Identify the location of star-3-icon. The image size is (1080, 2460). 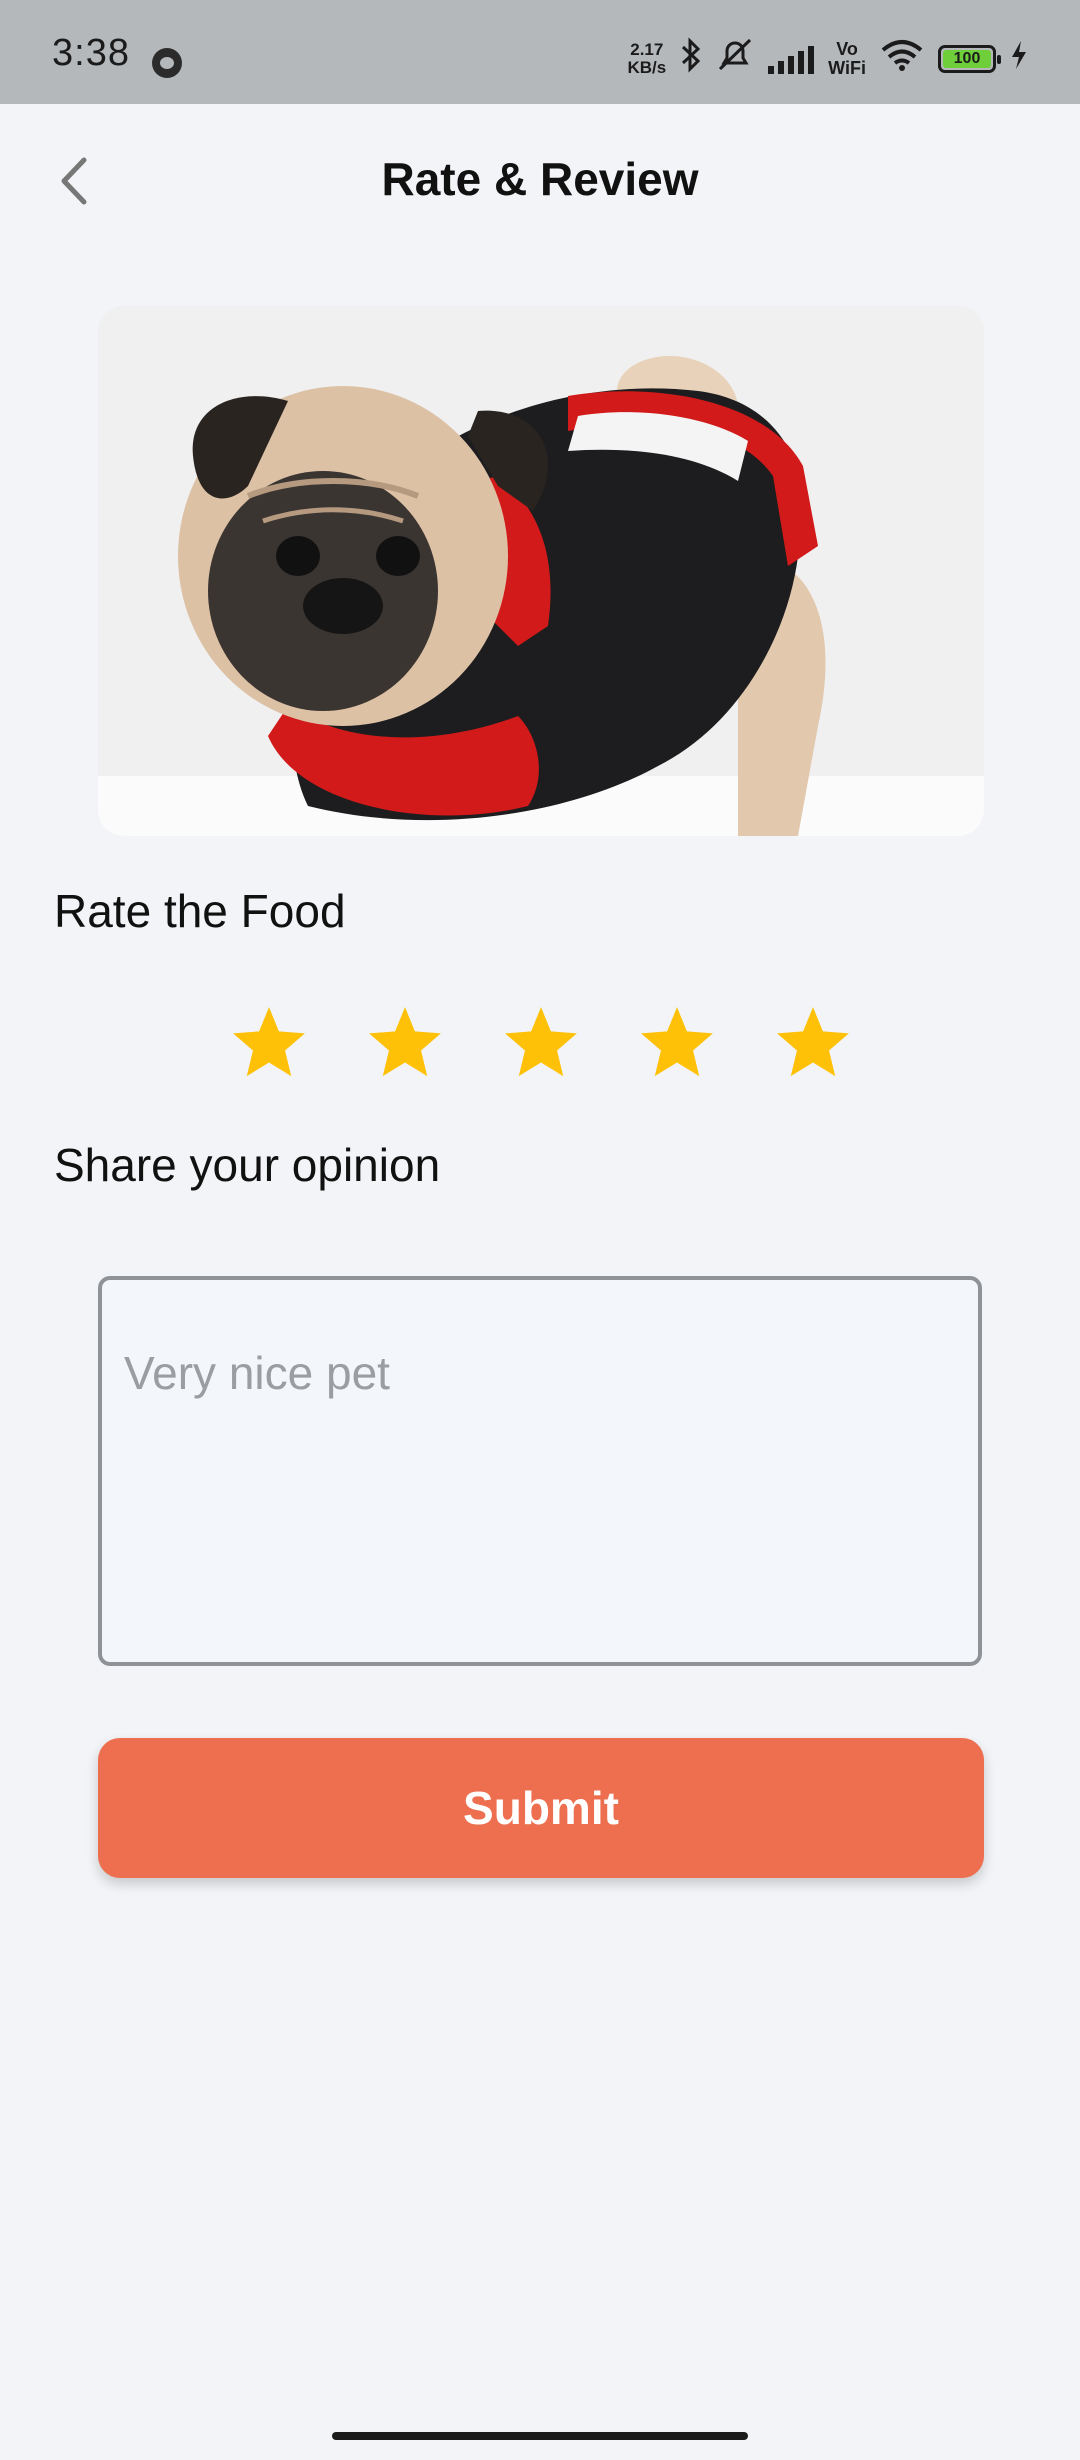
(541, 1043).